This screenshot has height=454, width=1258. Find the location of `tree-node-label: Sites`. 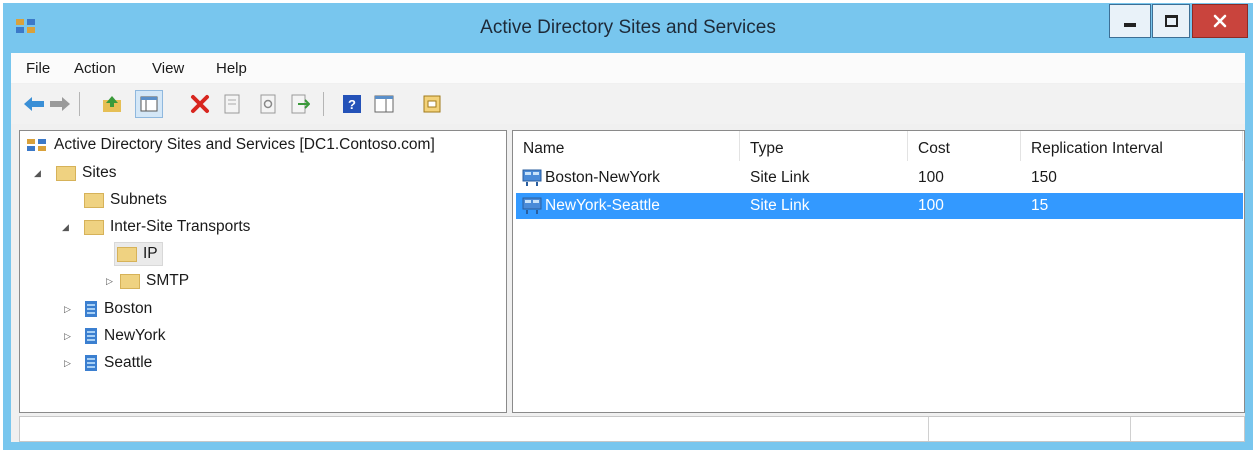

tree-node-label: Sites is located at coordinates (99, 172).